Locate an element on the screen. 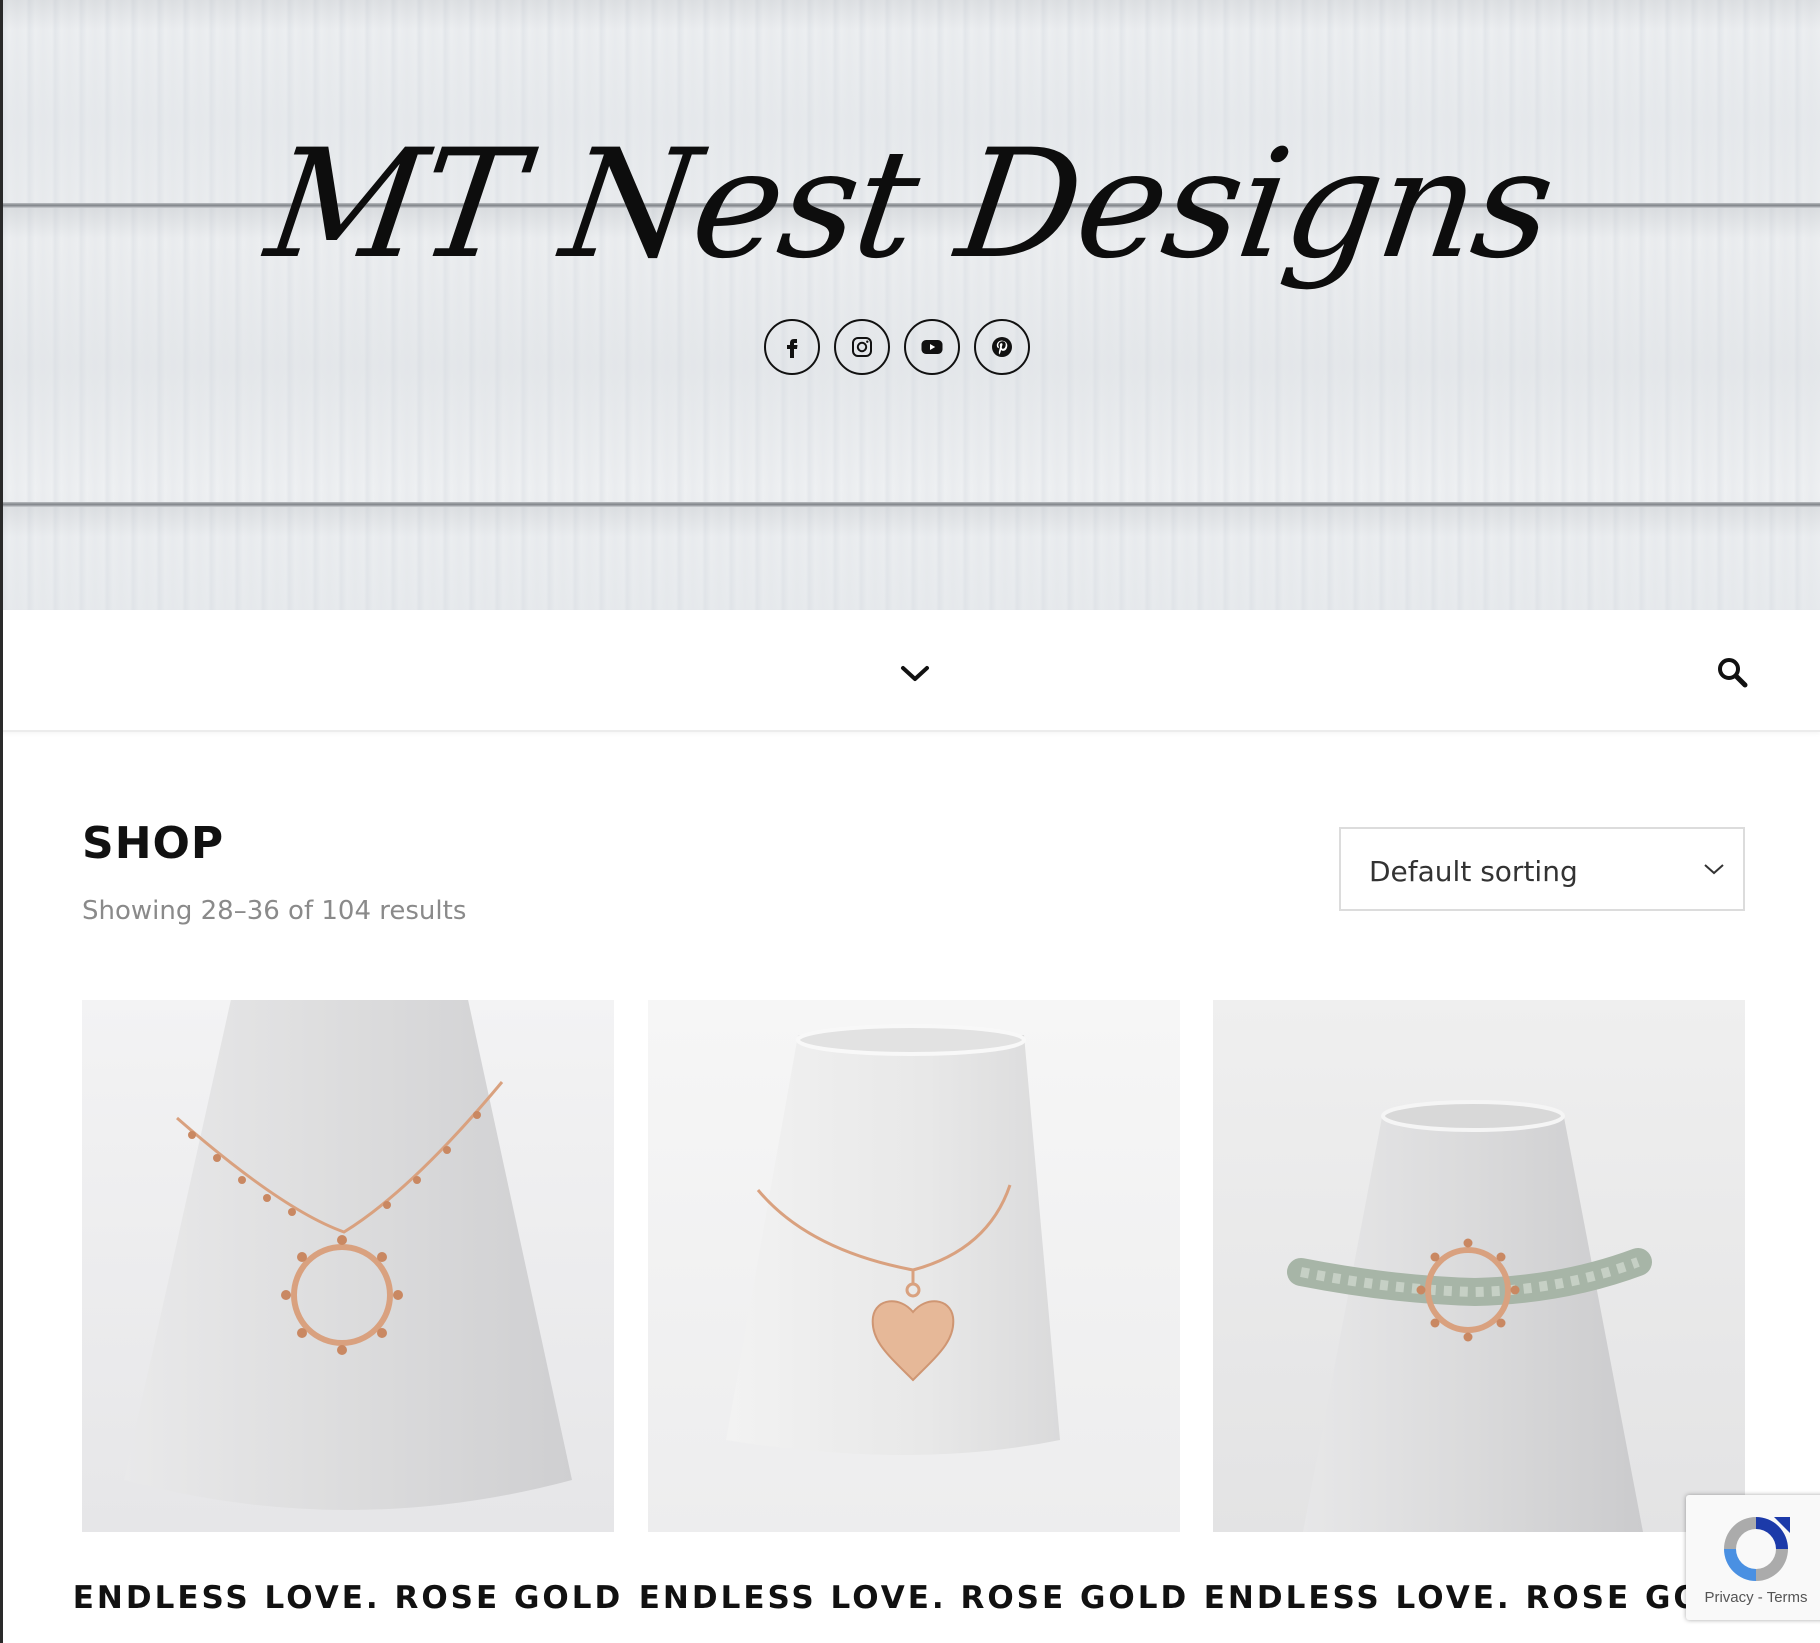 The image size is (1820, 1643). pinterest-link is located at coordinates (1002, 347).